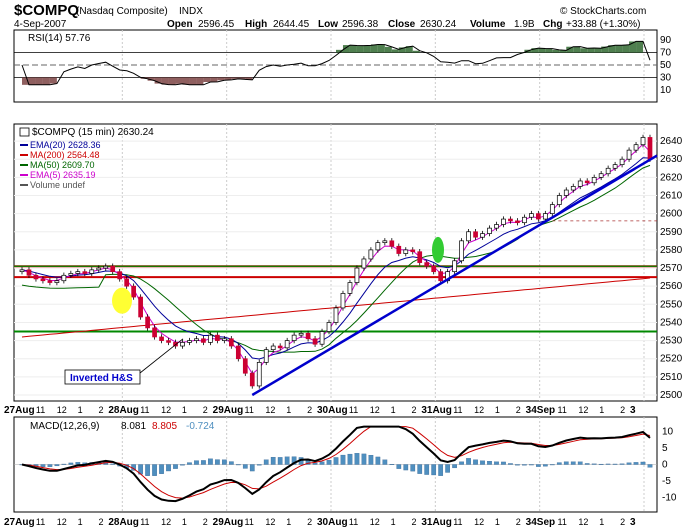 The width and height of the screenshot is (700, 530). I want to click on rsi-tick: 90, so click(666, 40).